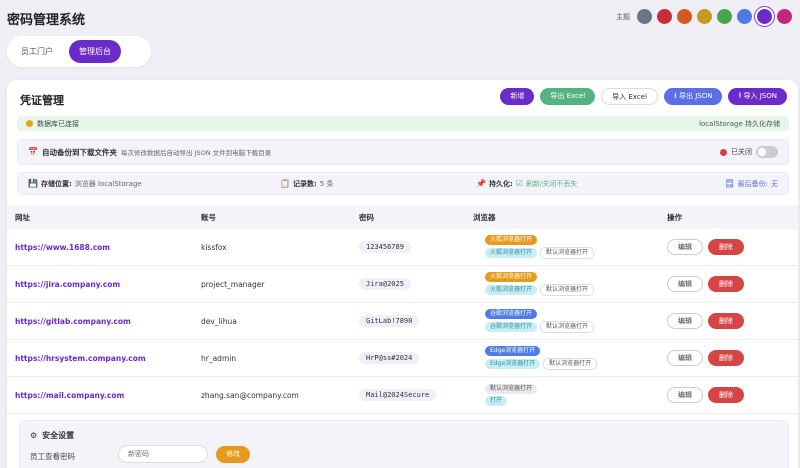 This screenshot has width=800, height=468. I want to click on row-account: project_manager, so click(233, 284).